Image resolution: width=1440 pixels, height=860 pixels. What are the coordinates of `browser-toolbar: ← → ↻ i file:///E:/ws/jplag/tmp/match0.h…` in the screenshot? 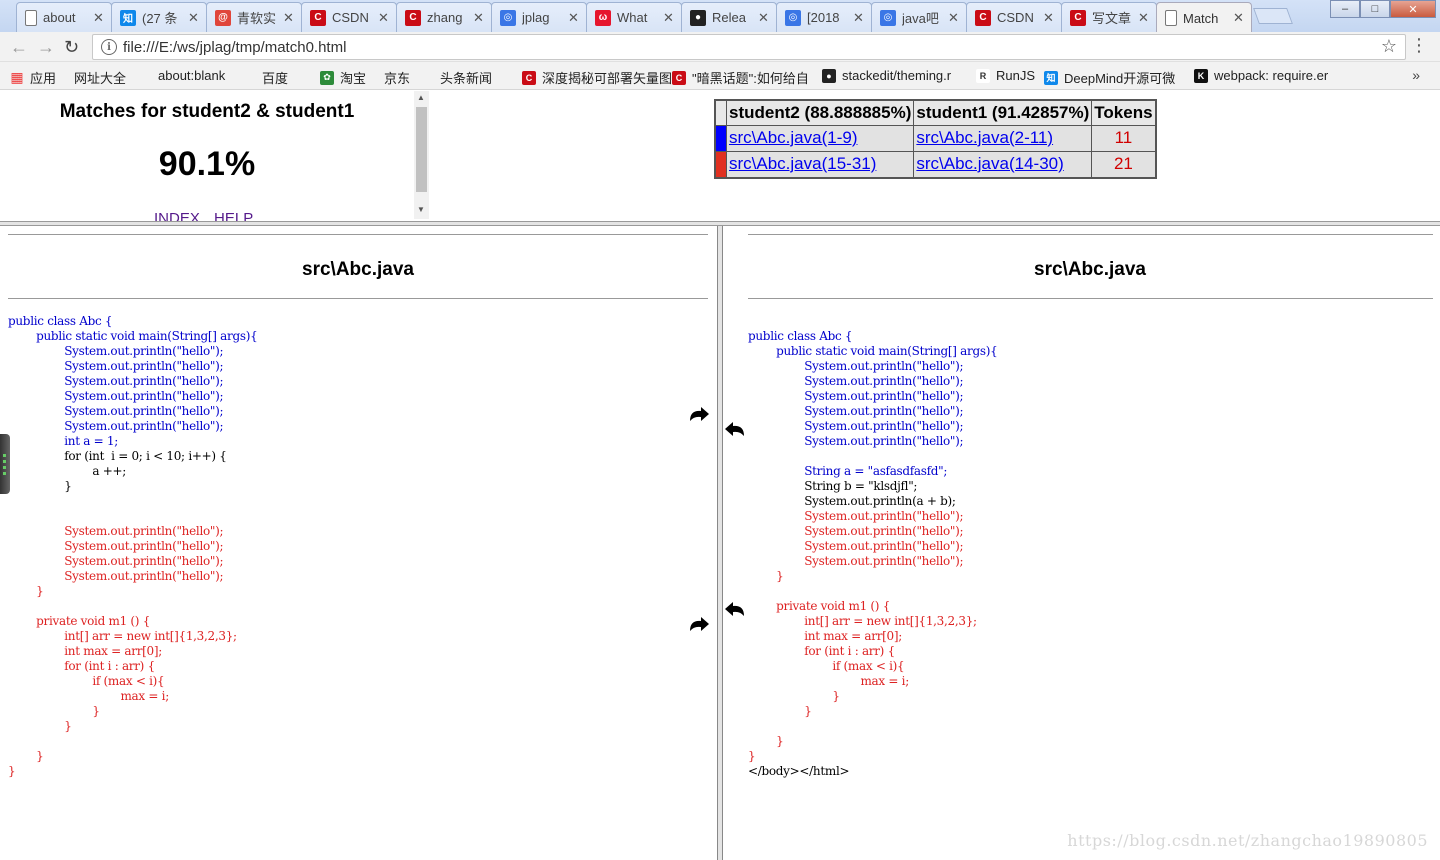 It's located at (720, 47).